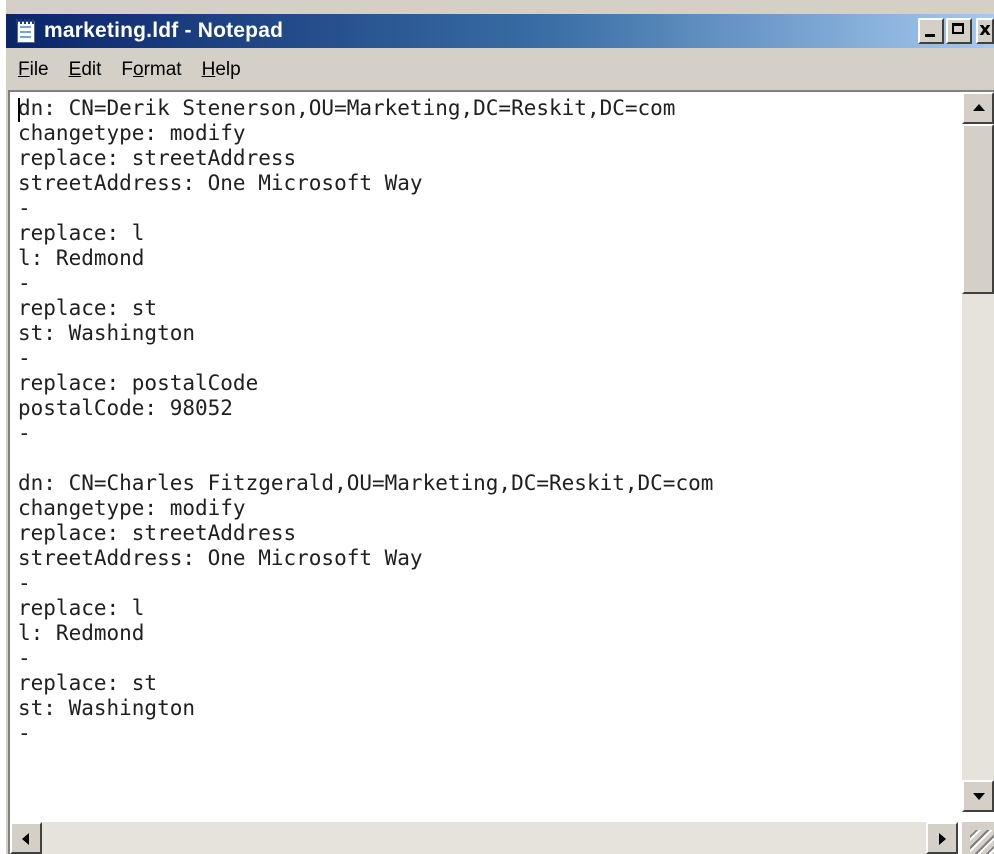 The height and width of the screenshot is (854, 994). I want to click on text-line, so click(488, 458).